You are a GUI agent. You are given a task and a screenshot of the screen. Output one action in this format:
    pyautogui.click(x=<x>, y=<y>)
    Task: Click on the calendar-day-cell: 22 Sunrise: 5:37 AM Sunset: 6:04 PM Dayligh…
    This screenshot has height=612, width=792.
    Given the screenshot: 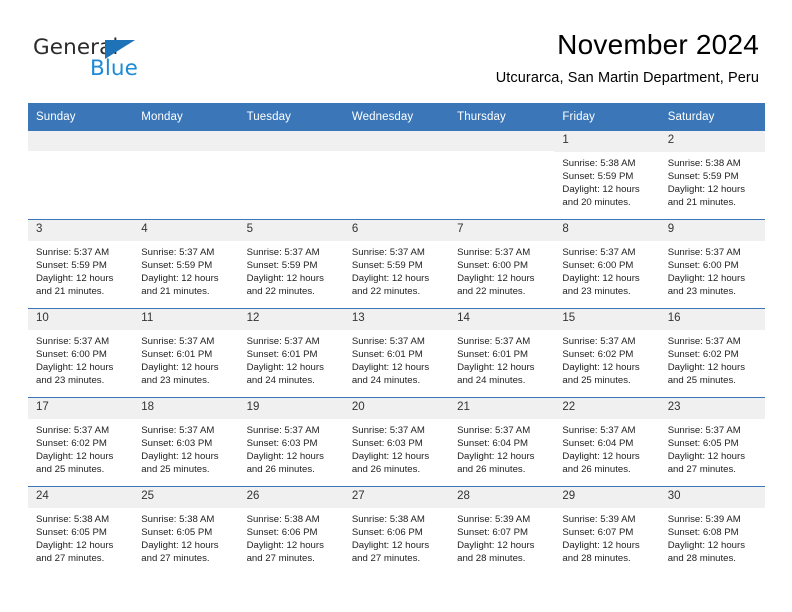 What is the action you would take?
    pyautogui.click(x=607, y=442)
    